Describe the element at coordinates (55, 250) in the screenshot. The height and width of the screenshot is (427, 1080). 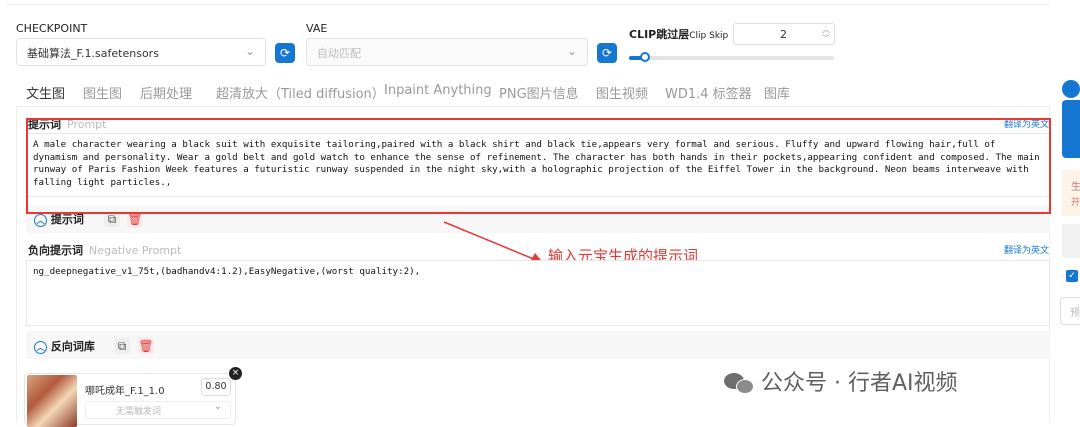
I see `negative-title-cn: 负向提示词` at that location.